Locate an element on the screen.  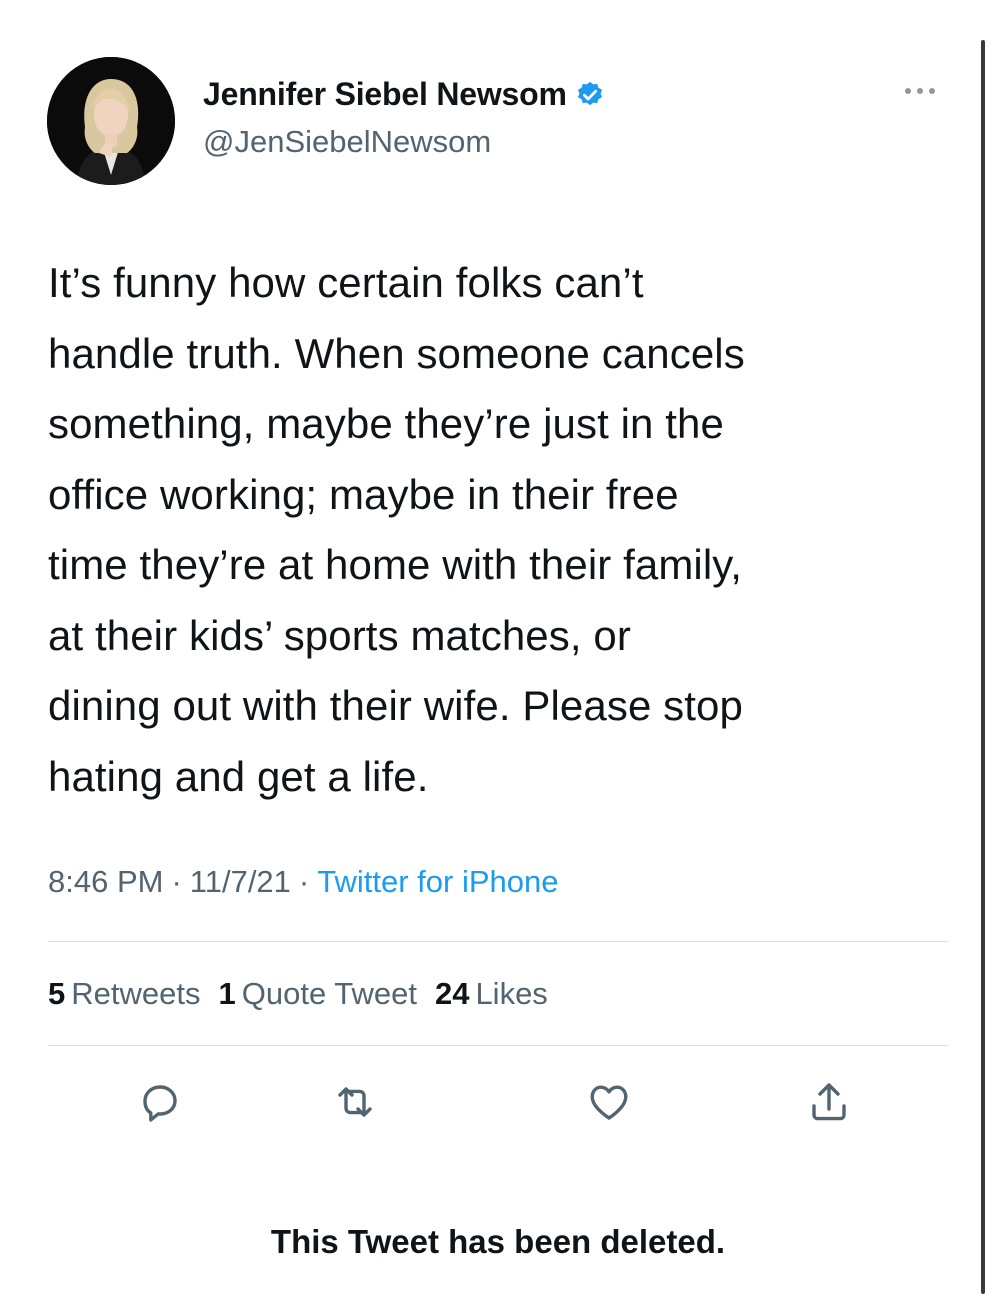
tweet-time: 8:46 PM is located at coordinates (105, 882).